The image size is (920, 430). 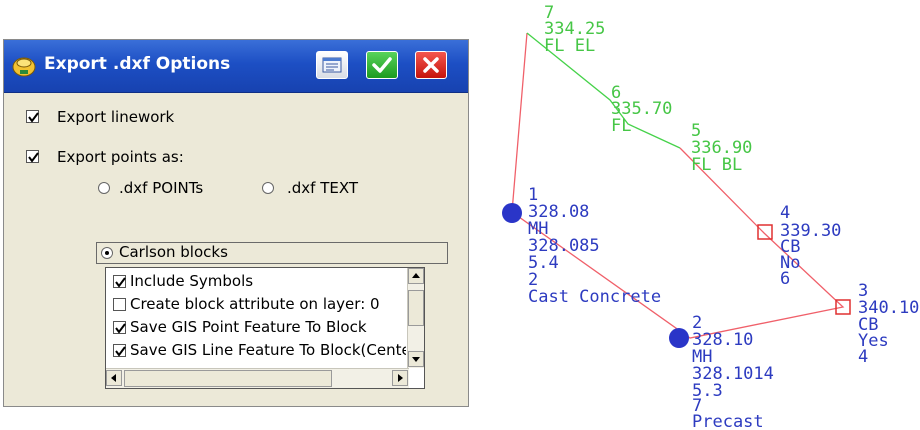 I want to click on cancel-button, so click(x=431, y=65).